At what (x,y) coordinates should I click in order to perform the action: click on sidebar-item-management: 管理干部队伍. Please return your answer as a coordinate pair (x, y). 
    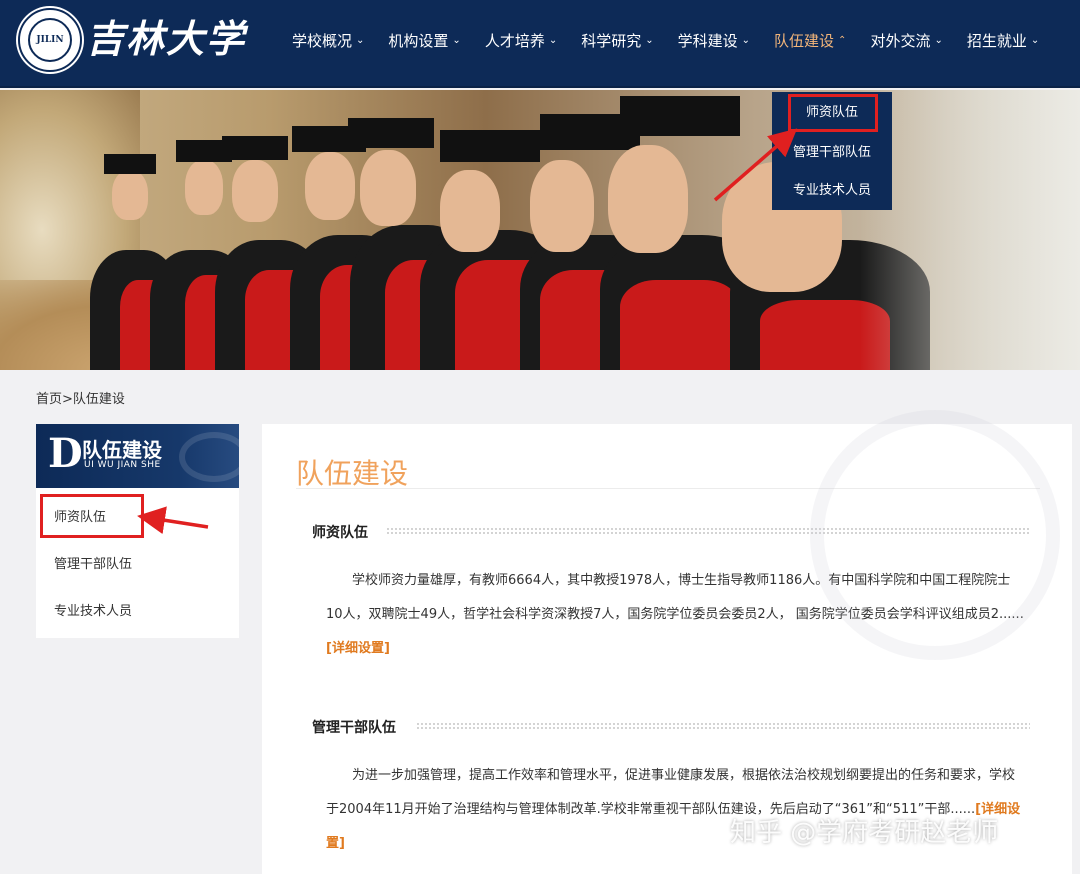
    Looking at the image, I should click on (93, 562).